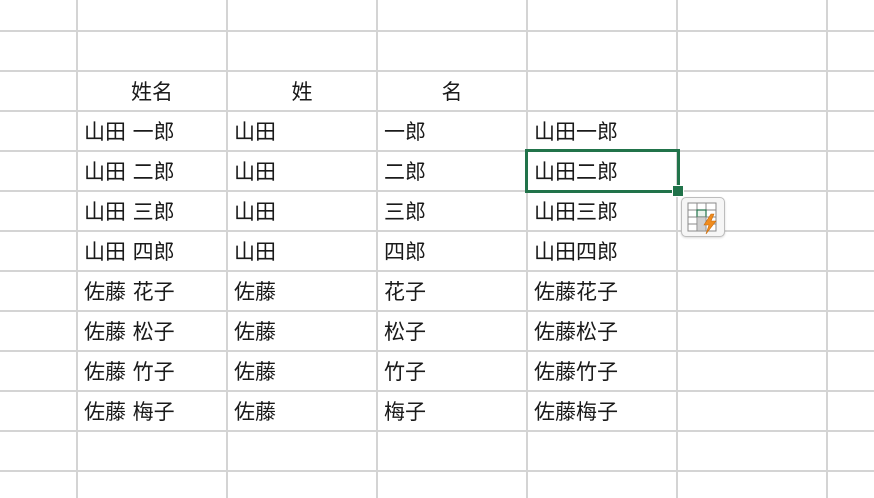 The width and height of the screenshot is (874, 498). I want to click on cell-fullname: 山田 四郎, so click(152, 251).